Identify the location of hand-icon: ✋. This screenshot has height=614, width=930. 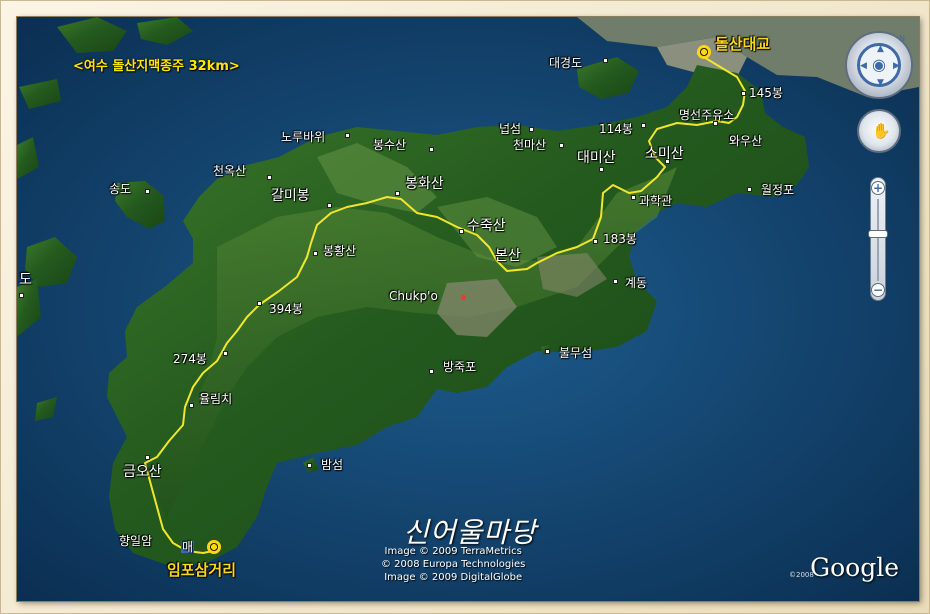
(881, 131).